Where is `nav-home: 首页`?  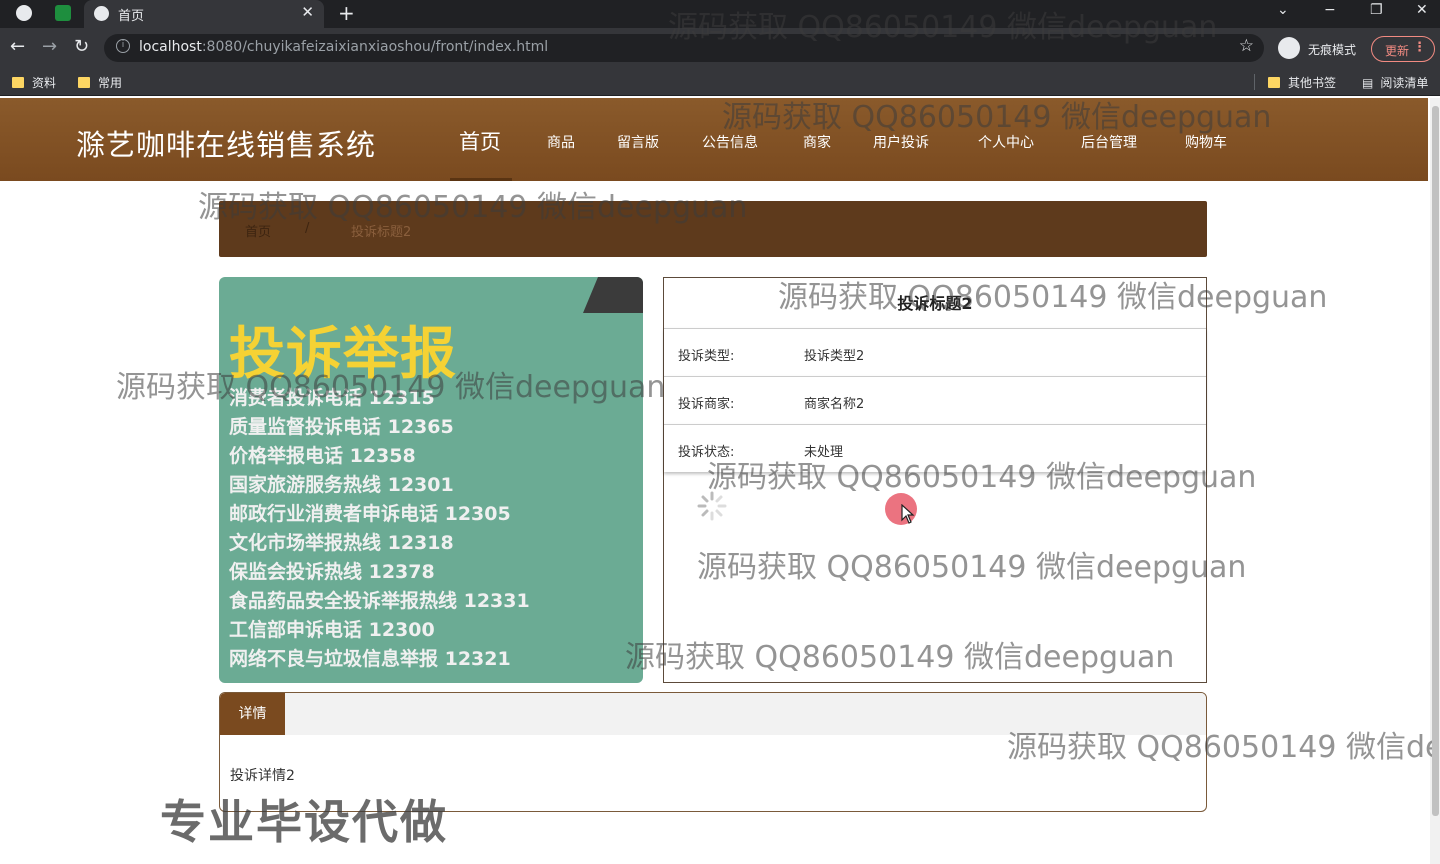
nav-home: 首页 is located at coordinates (480, 141).